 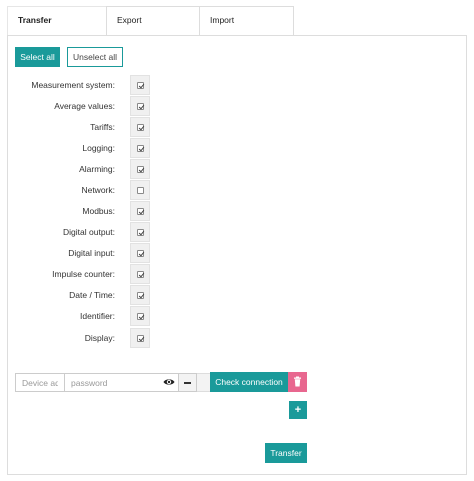 I want to click on option-label: Digital output:, so click(x=89, y=232).